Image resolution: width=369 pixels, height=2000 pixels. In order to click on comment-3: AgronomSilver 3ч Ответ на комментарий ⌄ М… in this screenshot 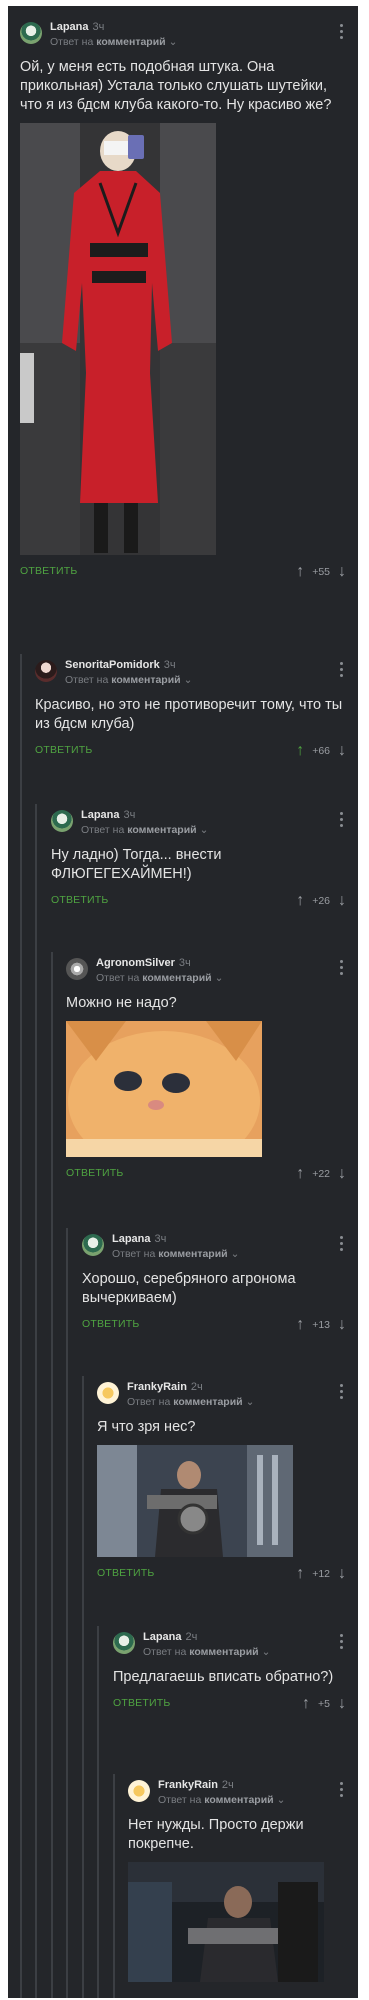, I will do `click(206, 1069)`.